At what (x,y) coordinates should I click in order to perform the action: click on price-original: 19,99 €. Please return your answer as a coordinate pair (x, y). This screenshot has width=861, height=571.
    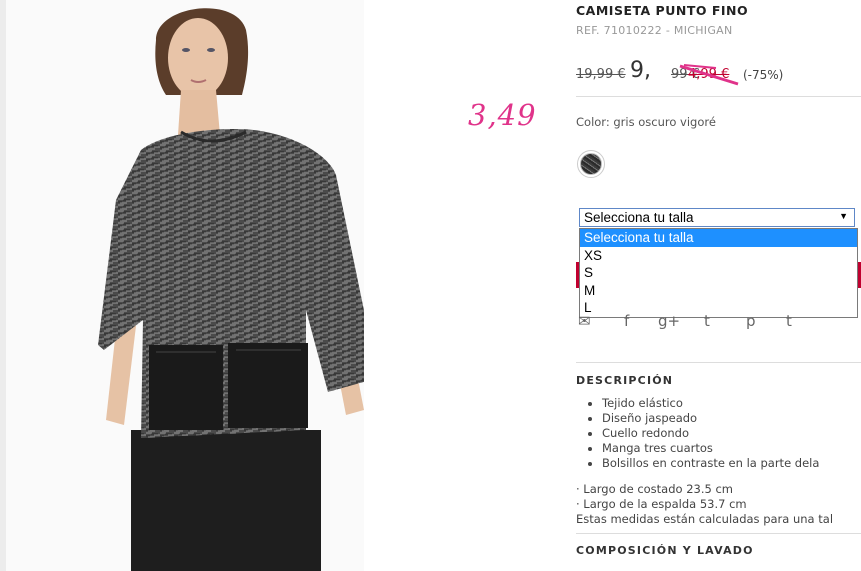
    Looking at the image, I should click on (601, 74).